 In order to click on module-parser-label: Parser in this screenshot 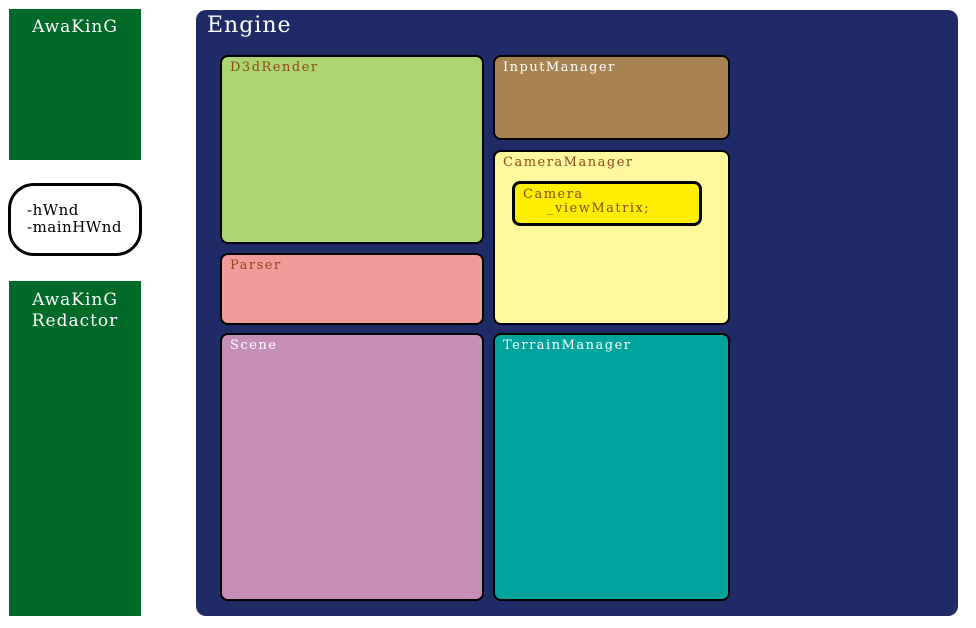, I will do `click(256, 265)`.